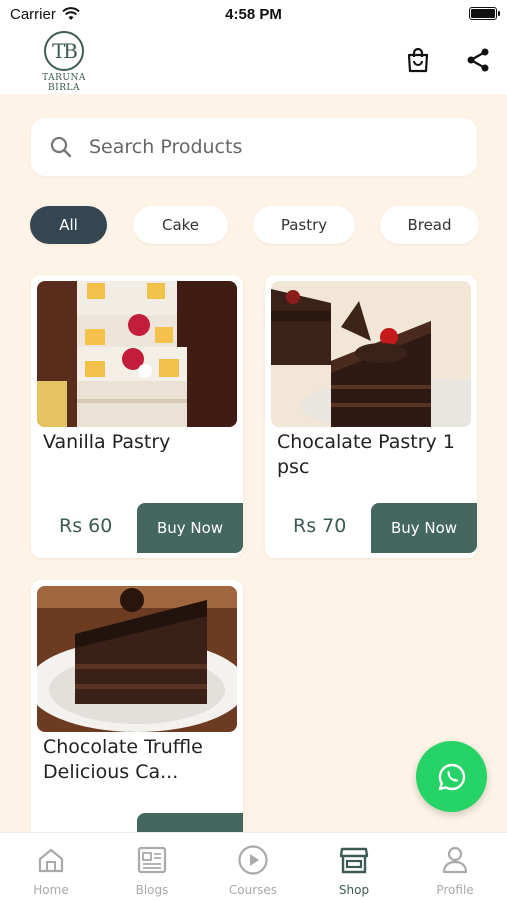 Image resolution: width=507 pixels, height=900 pixels. What do you see at coordinates (455, 890) in the screenshot?
I see `nav-label: Profile` at bounding box center [455, 890].